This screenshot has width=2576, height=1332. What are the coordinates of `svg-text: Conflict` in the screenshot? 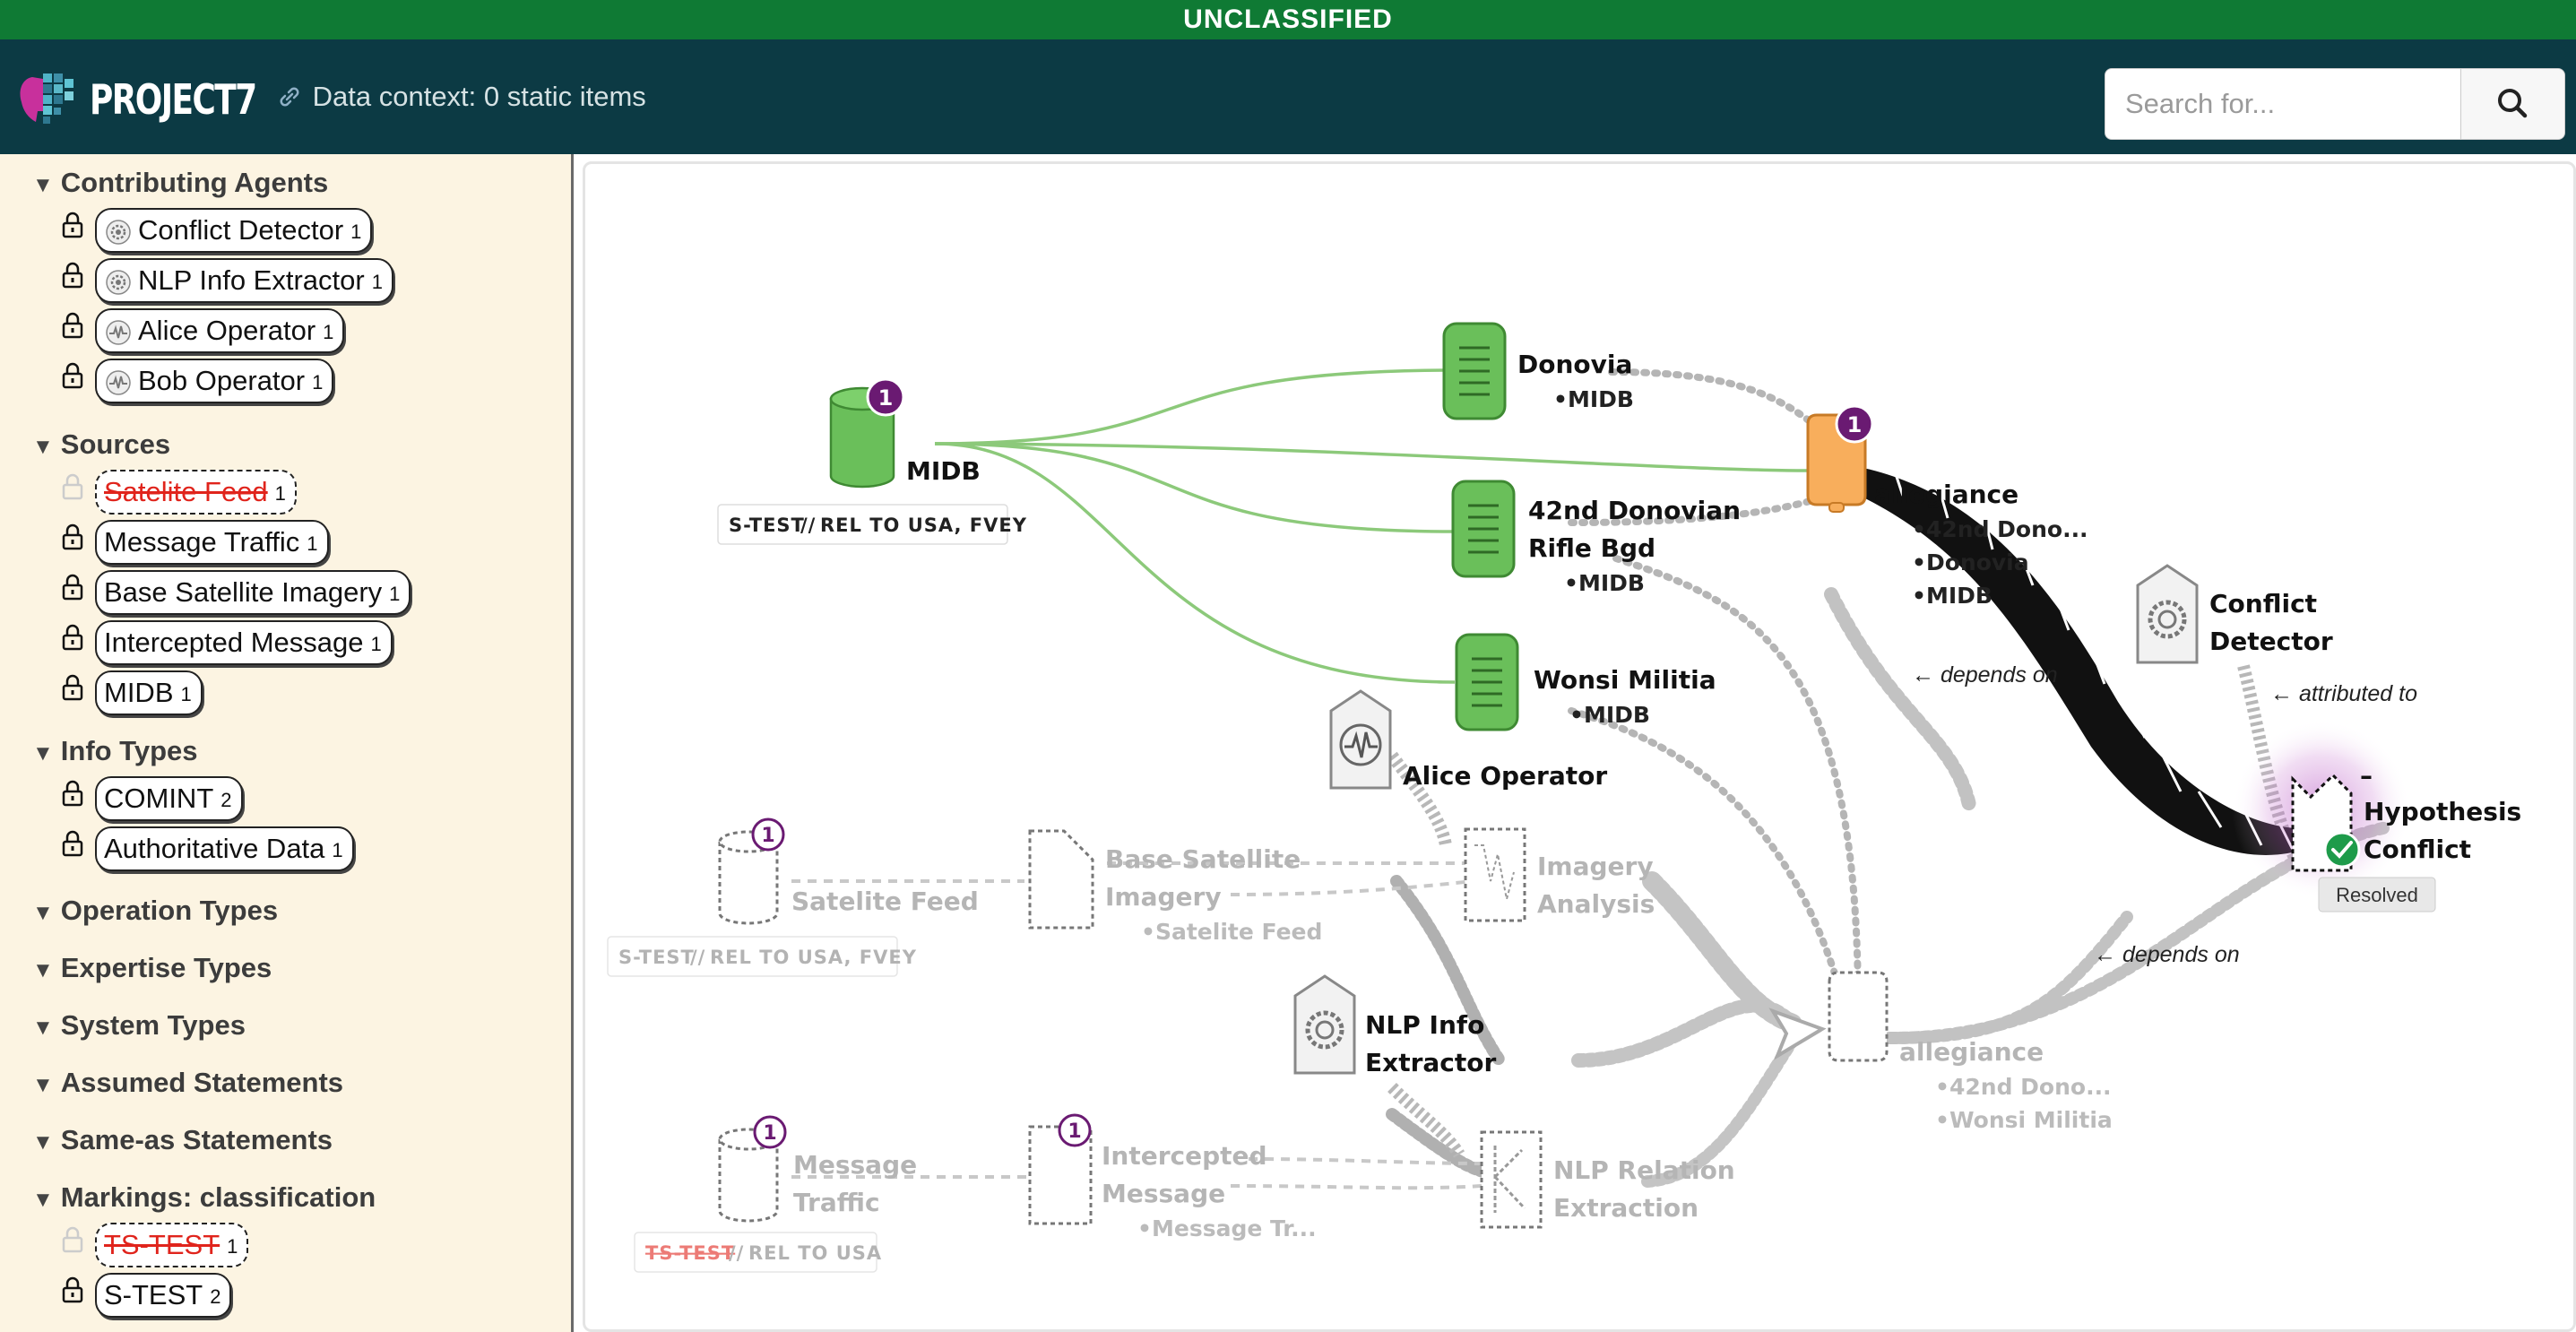 It's located at (2263, 603).